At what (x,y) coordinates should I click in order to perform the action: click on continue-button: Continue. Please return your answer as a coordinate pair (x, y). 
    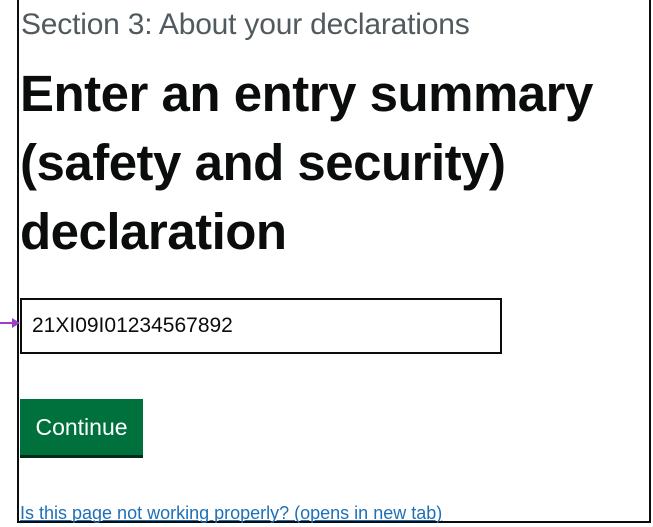
    Looking at the image, I should click on (81, 427).